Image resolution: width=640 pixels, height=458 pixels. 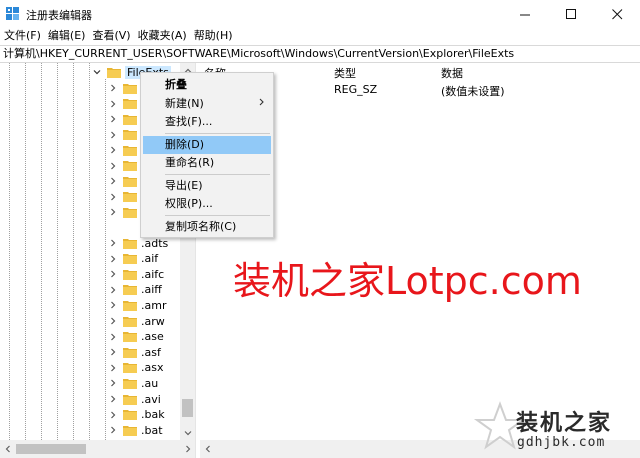 I want to click on menu-item-new: 新建(N), so click(x=207, y=104).